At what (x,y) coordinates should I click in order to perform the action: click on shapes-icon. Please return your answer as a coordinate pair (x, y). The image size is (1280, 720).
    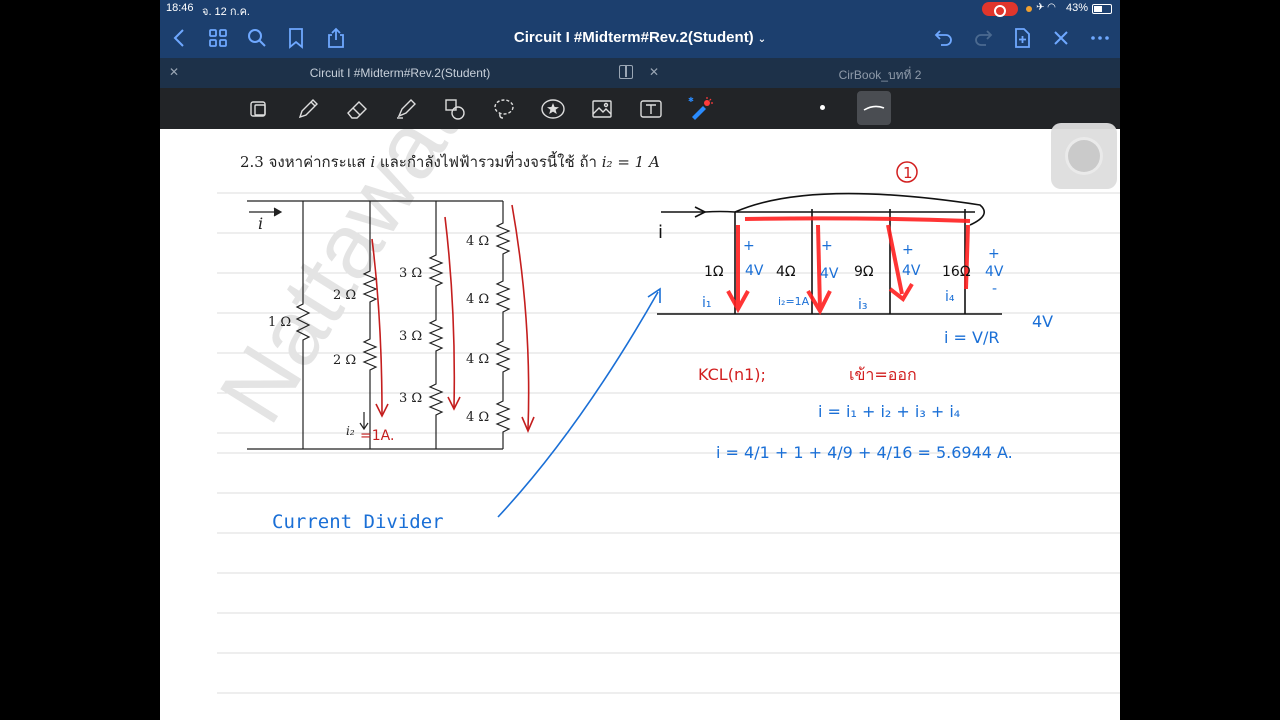
    Looking at the image, I should click on (455, 109).